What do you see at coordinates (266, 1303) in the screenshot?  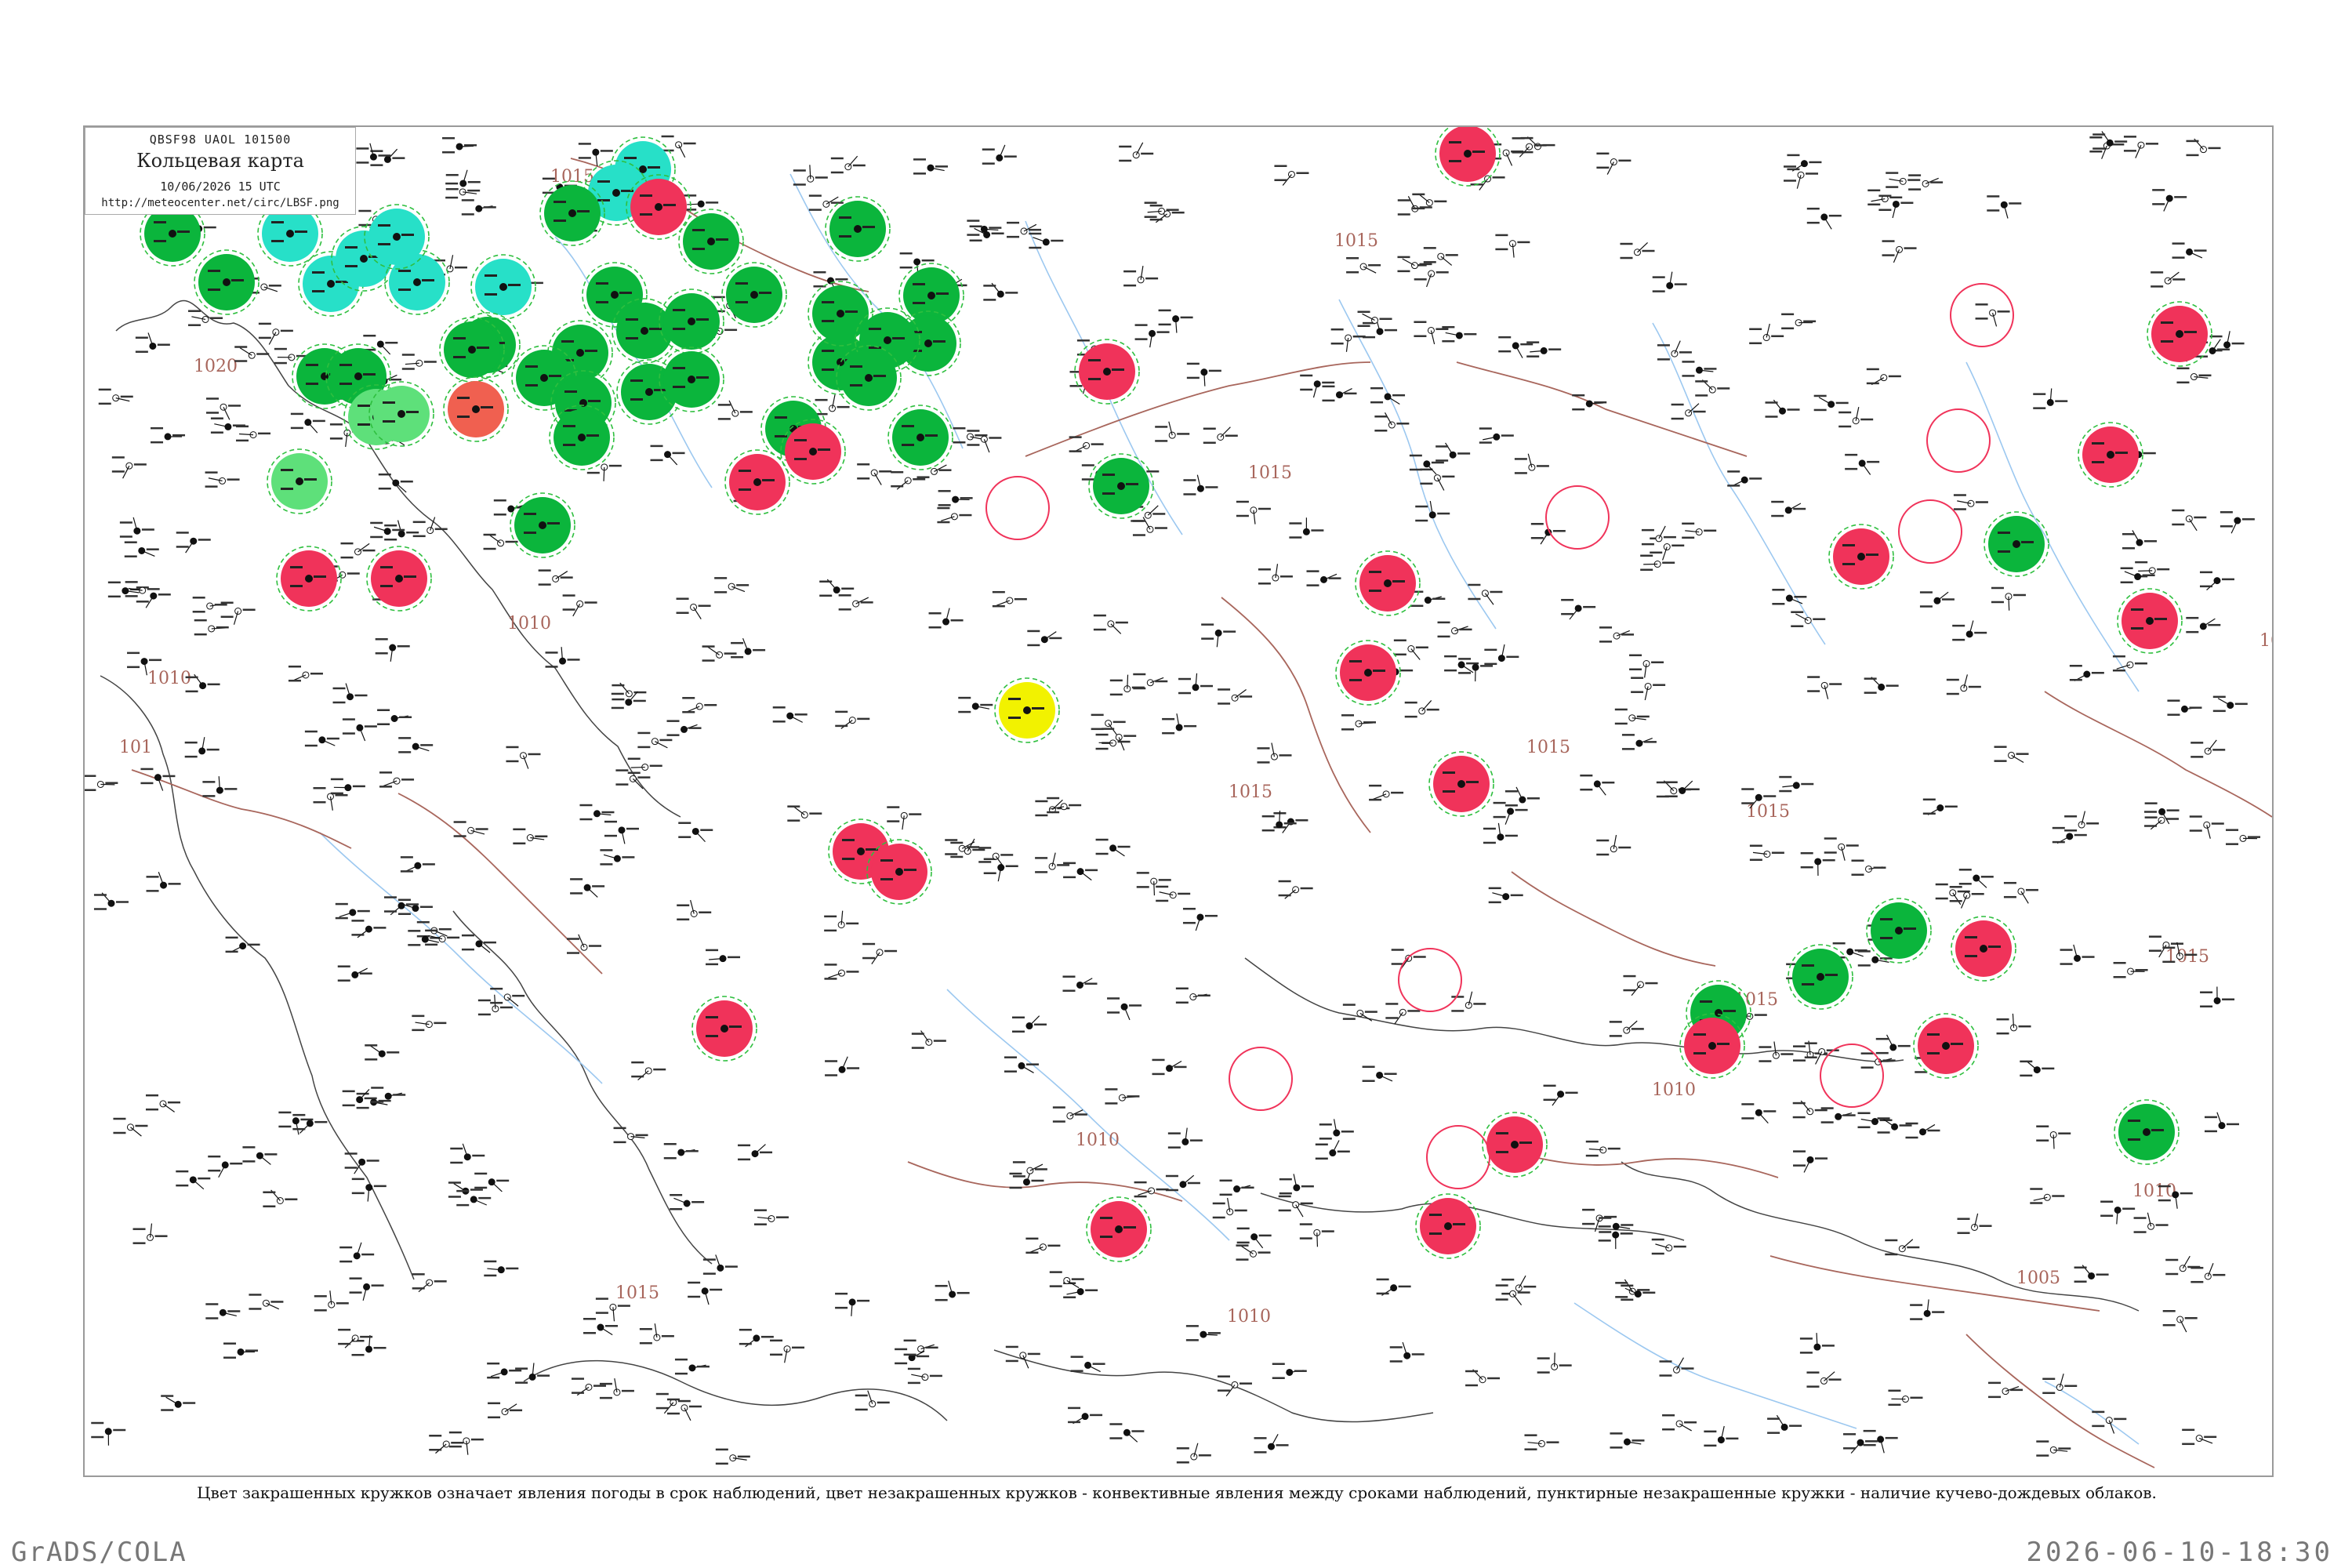 I see `cloud-cover-icon` at bounding box center [266, 1303].